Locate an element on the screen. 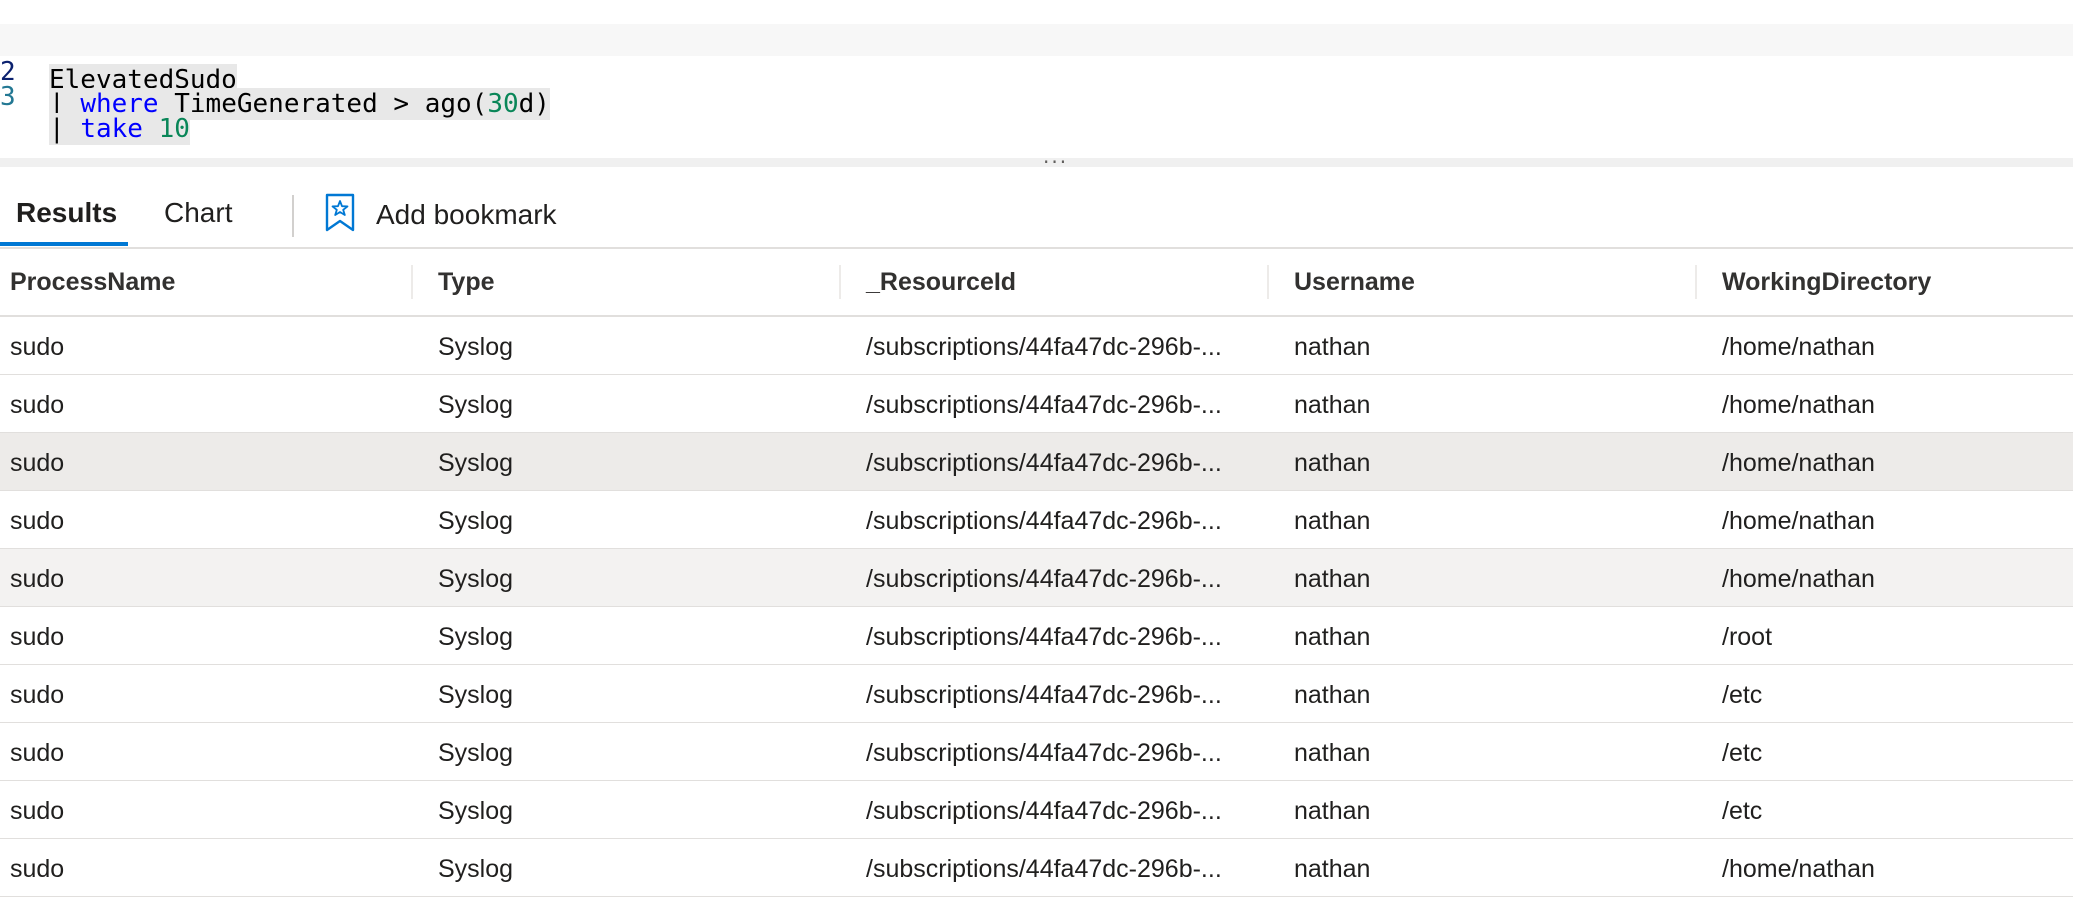 This screenshot has width=2073, height=923. code-keyword: take is located at coordinates (111, 129).